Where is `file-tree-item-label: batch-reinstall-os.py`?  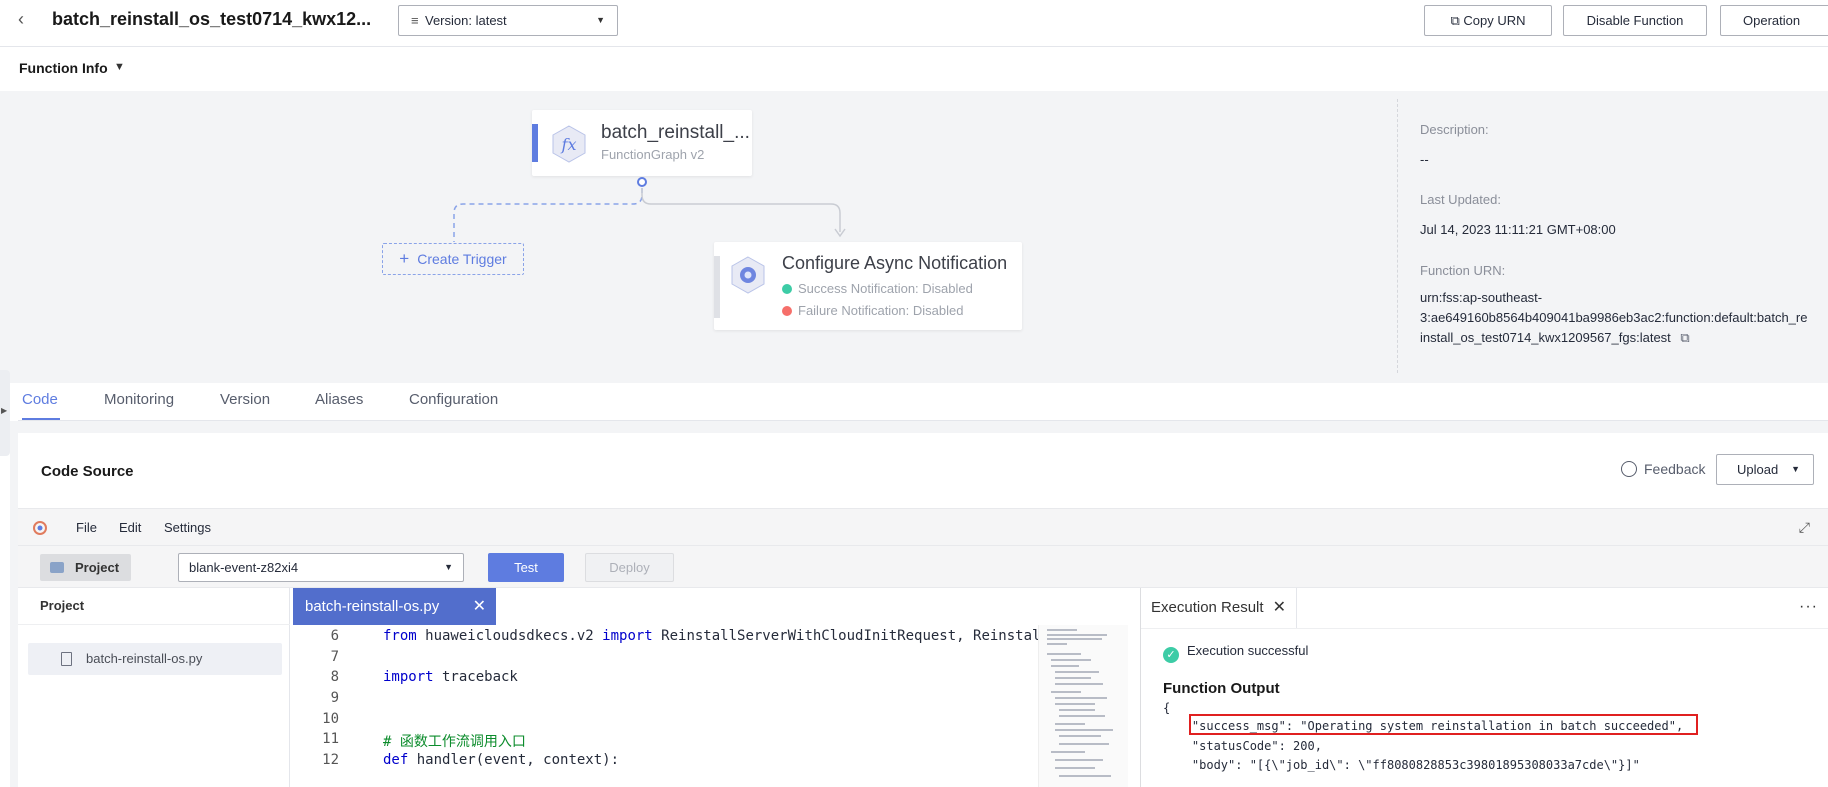
file-tree-item-label: batch-reinstall-os.py is located at coordinates (144, 658).